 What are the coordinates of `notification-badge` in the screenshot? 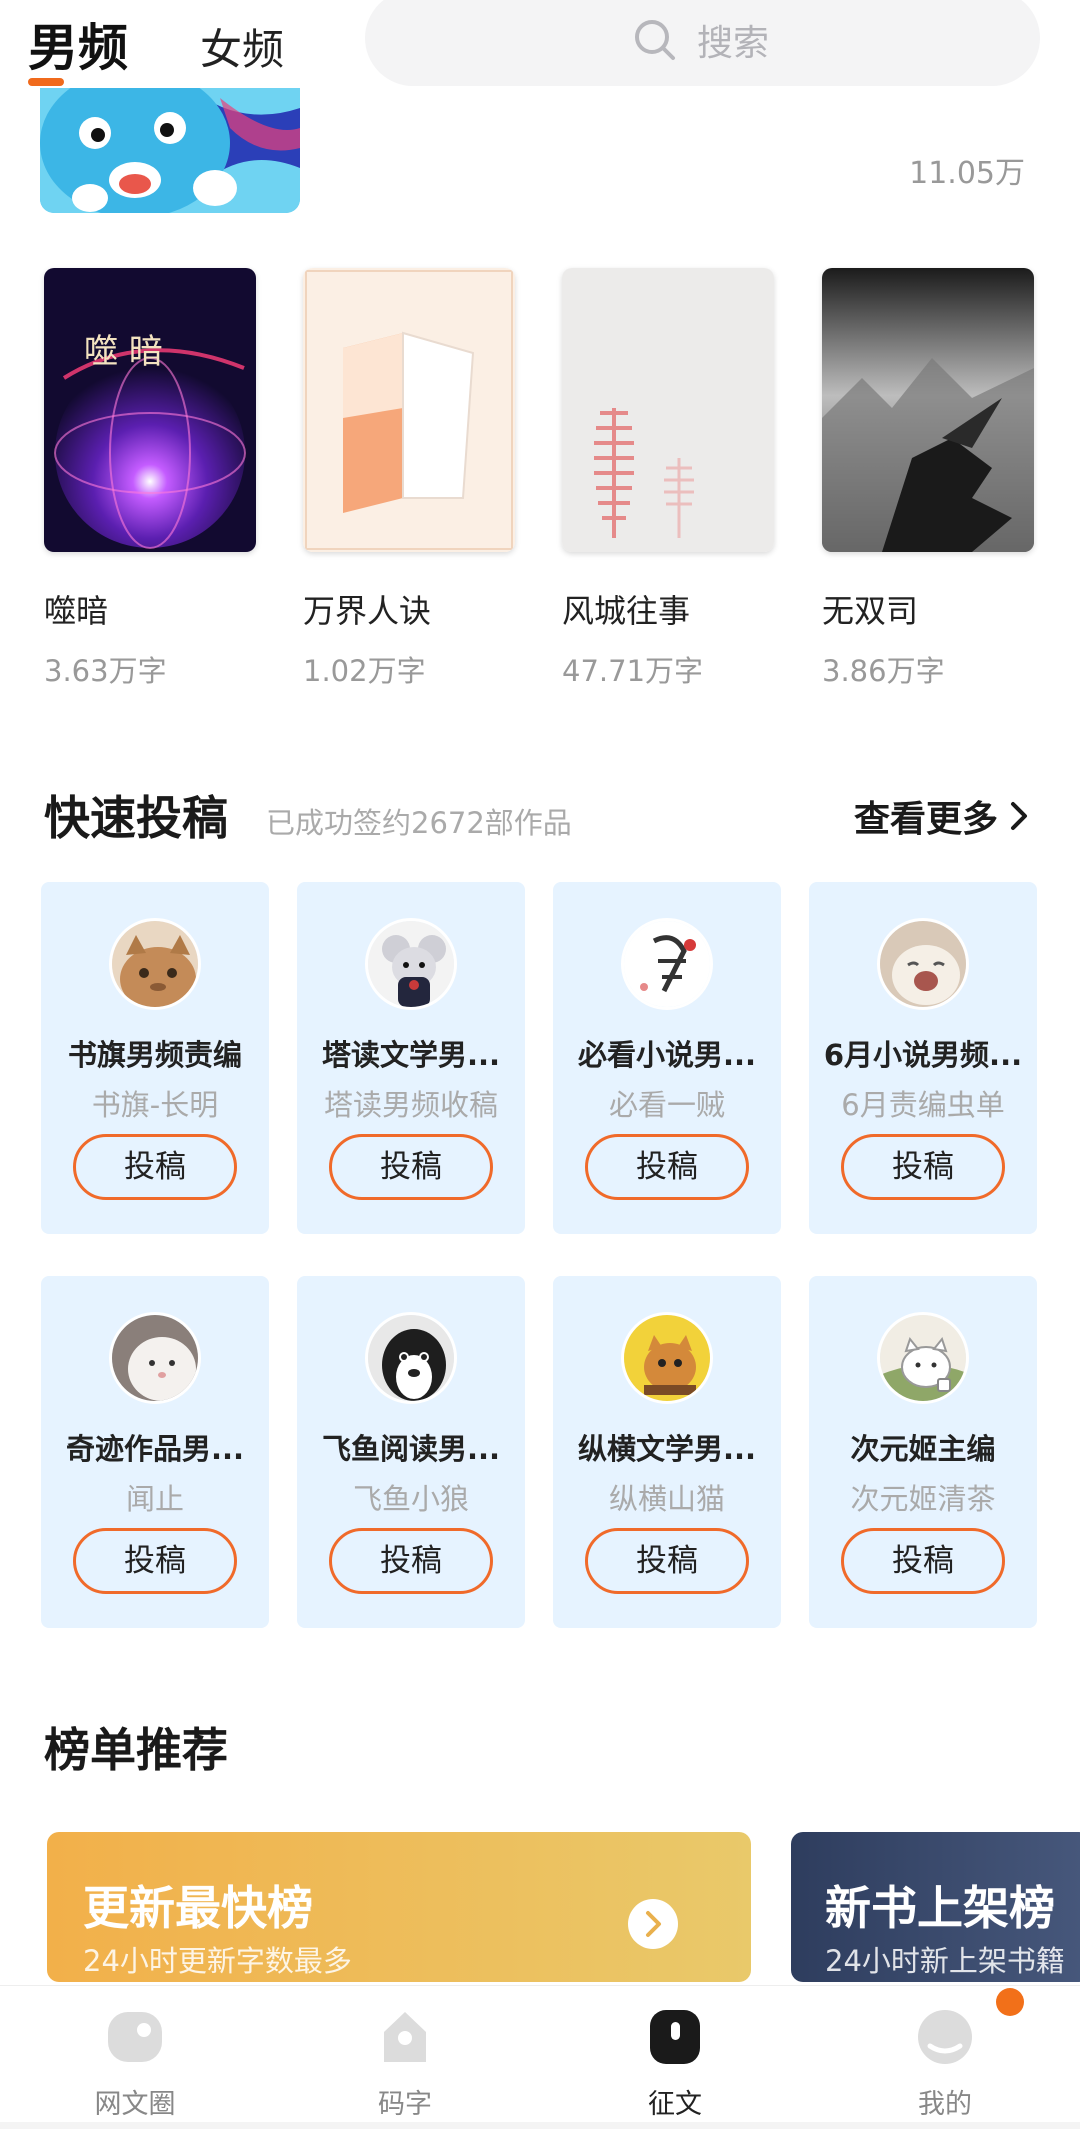 It's located at (1010, 2002).